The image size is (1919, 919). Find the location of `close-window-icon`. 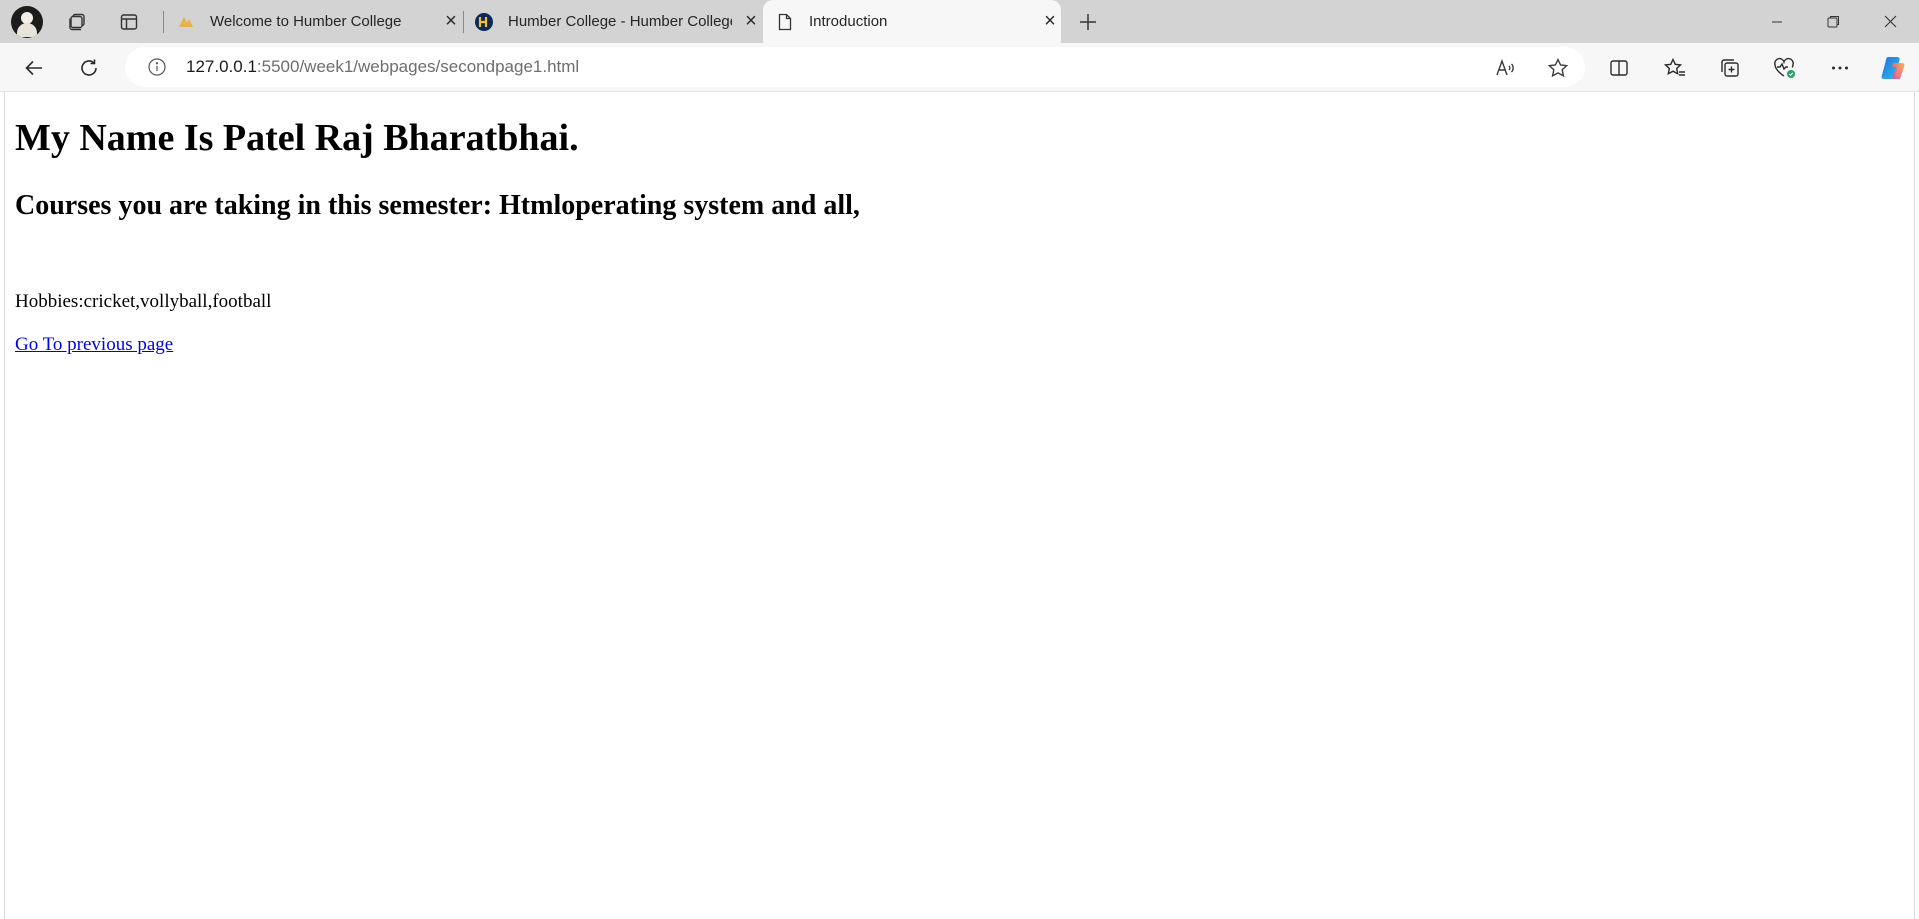

close-window-icon is located at coordinates (1890, 21).